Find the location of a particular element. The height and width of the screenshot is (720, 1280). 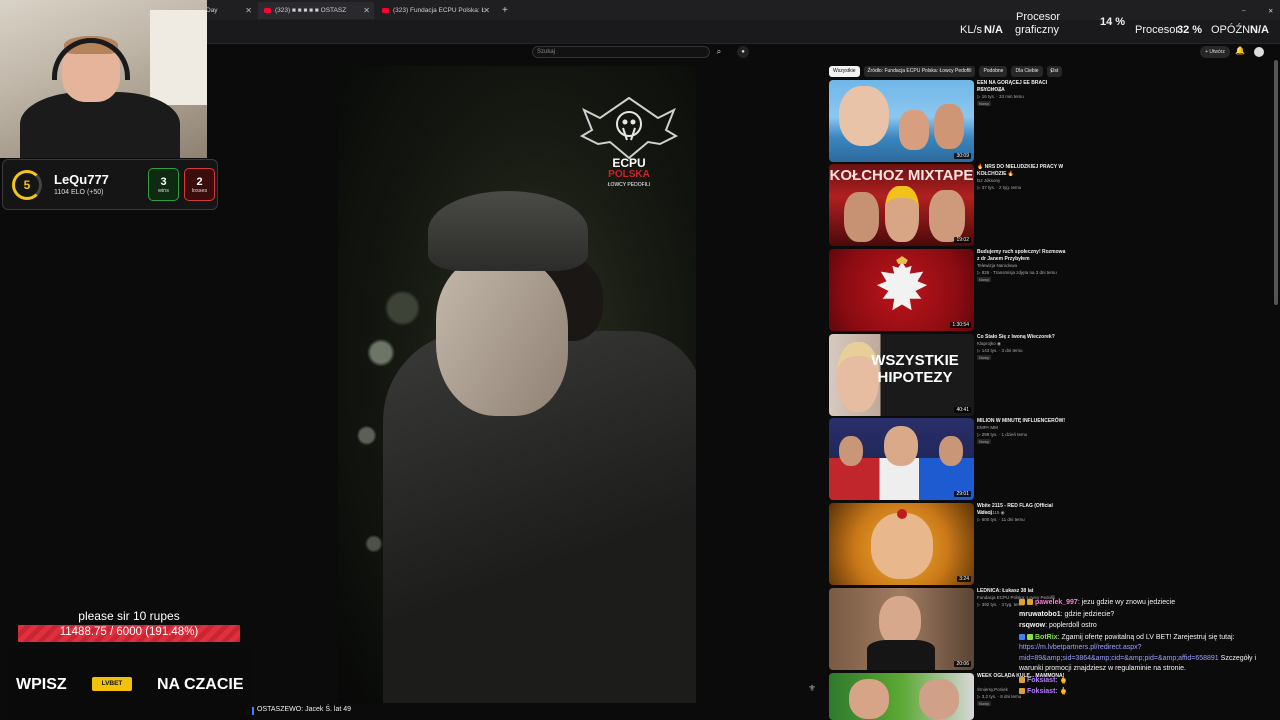

proc-label: Procesor is located at coordinates (1157, 30).